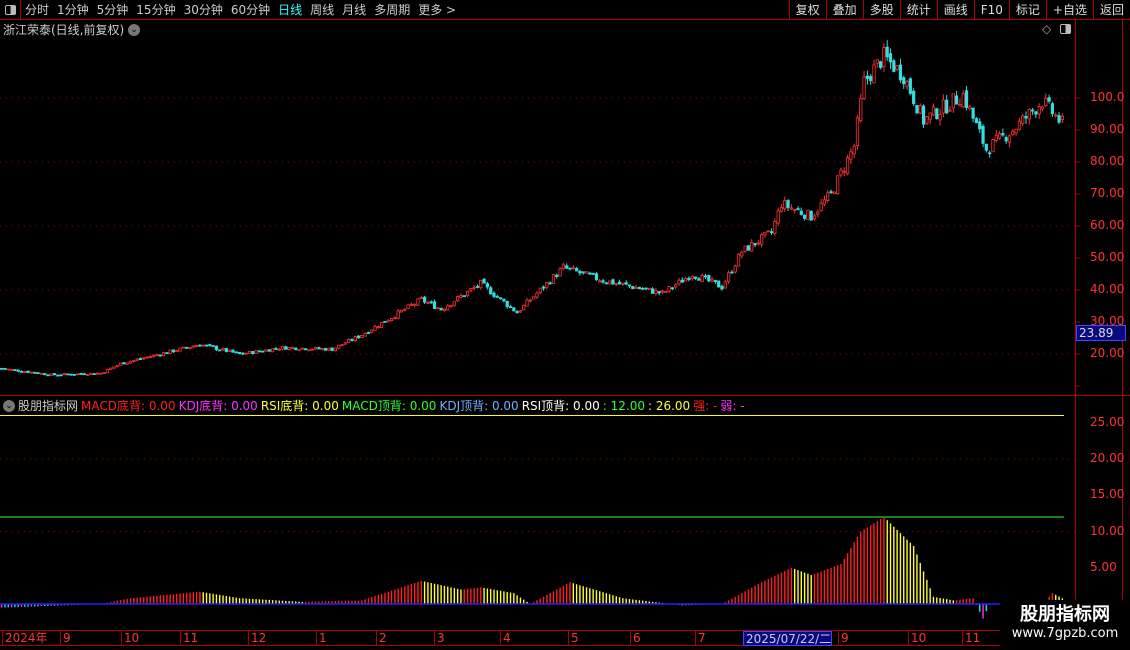 This screenshot has width=1130, height=650. What do you see at coordinates (1027, 10) in the screenshot?
I see `toolbar-button-6: 标记` at bounding box center [1027, 10].